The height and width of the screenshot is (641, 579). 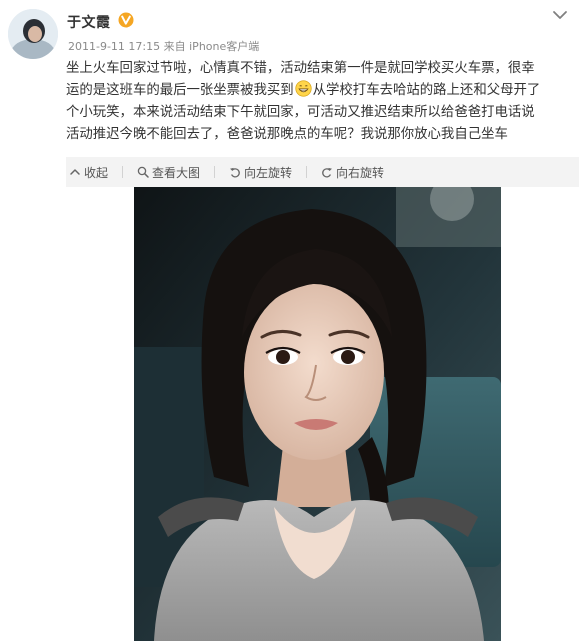 I want to click on collapse-icon, so click(x=75, y=172).